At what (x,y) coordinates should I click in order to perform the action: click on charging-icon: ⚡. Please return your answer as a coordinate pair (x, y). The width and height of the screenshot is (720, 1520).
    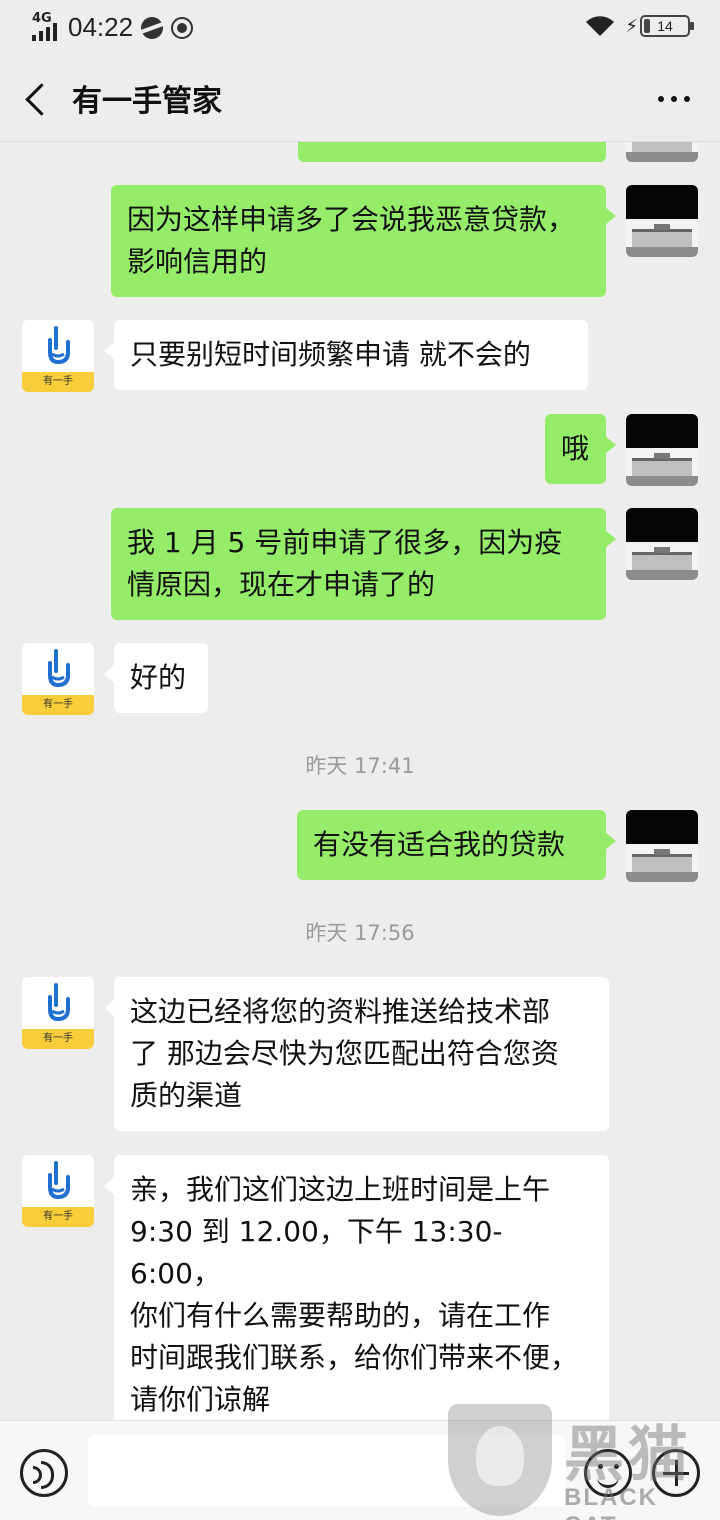
    Looking at the image, I should click on (631, 26).